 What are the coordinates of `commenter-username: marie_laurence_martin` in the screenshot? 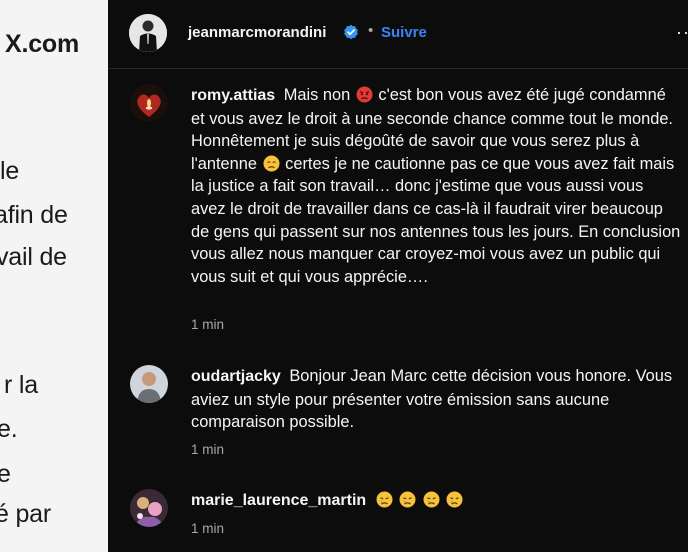 It's located at (278, 500).